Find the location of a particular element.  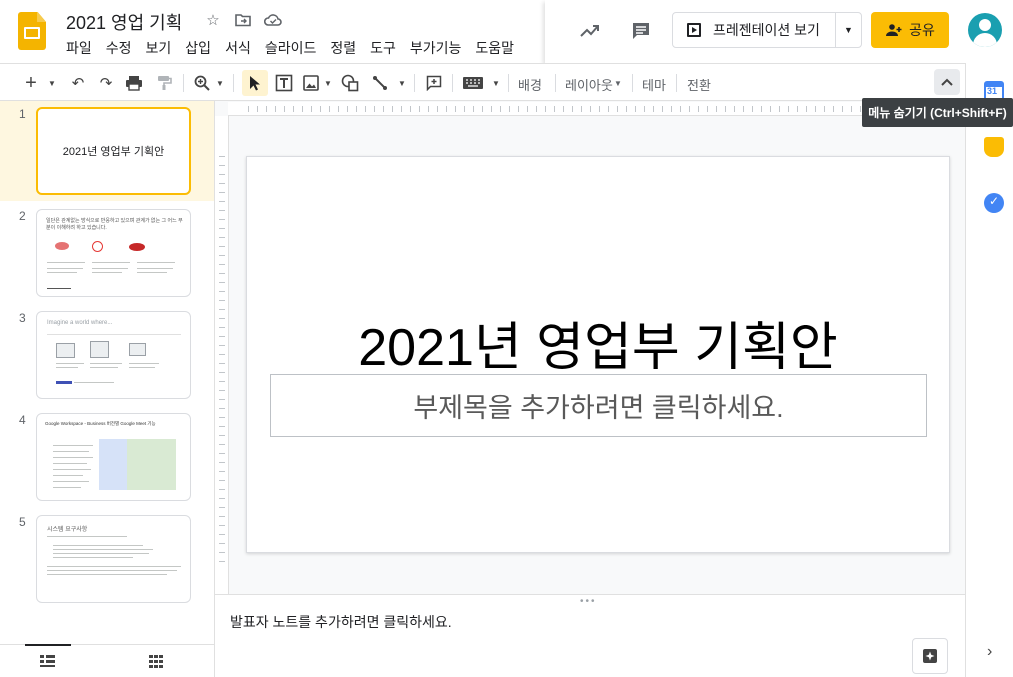

menu-help: 도움말 is located at coordinates (494, 48).